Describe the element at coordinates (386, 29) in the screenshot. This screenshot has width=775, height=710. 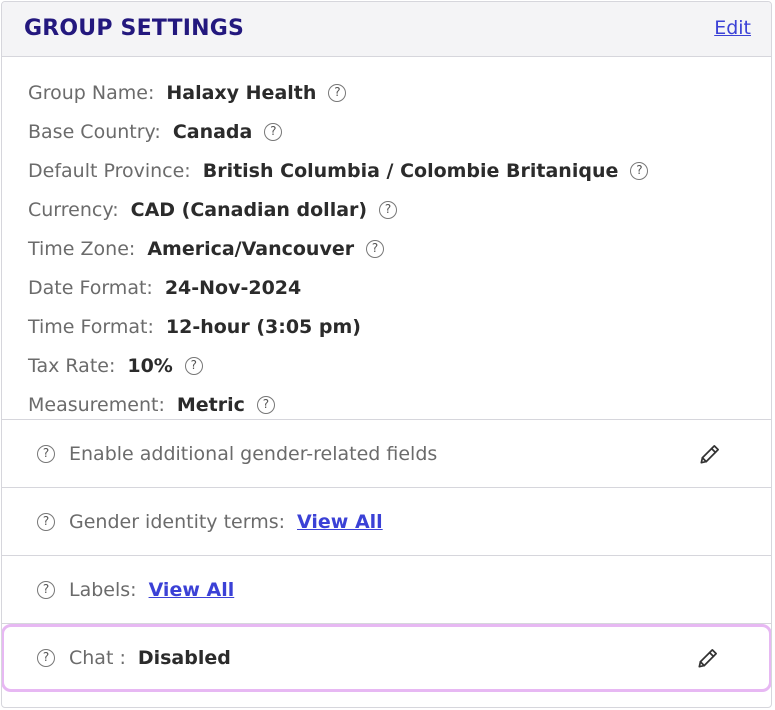
I see `panel-header: GROUP SETTINGS Edit` at that location.